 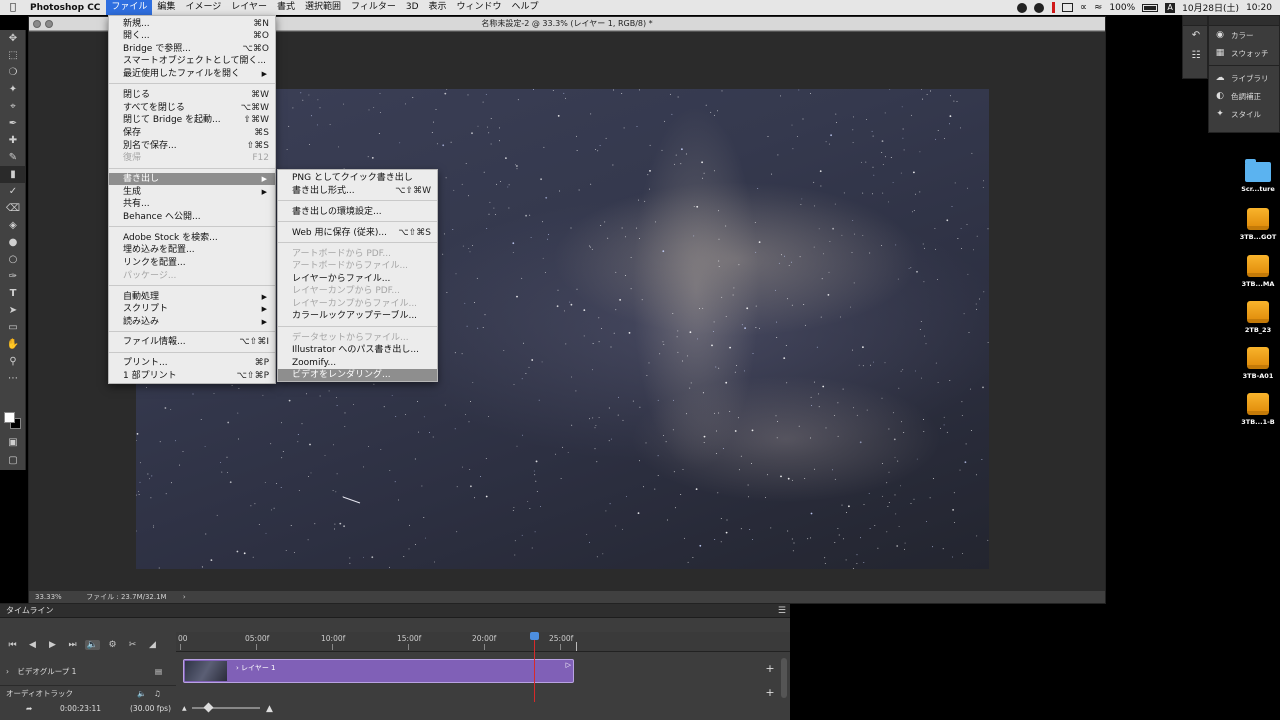 What do you see at coordinates (1196, 56) in the screenshot?
I see `properties-panel-icon: ☷` at bounding box center [1196, 56].